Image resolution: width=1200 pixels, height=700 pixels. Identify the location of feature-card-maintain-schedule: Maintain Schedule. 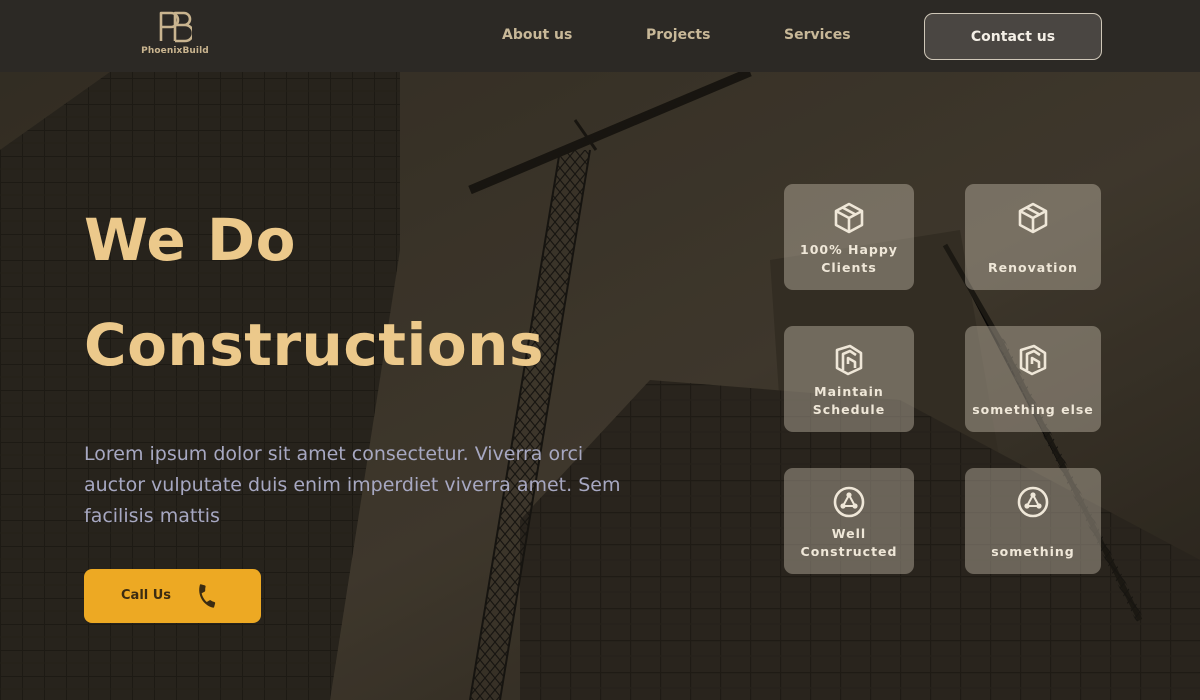
(849, 379).